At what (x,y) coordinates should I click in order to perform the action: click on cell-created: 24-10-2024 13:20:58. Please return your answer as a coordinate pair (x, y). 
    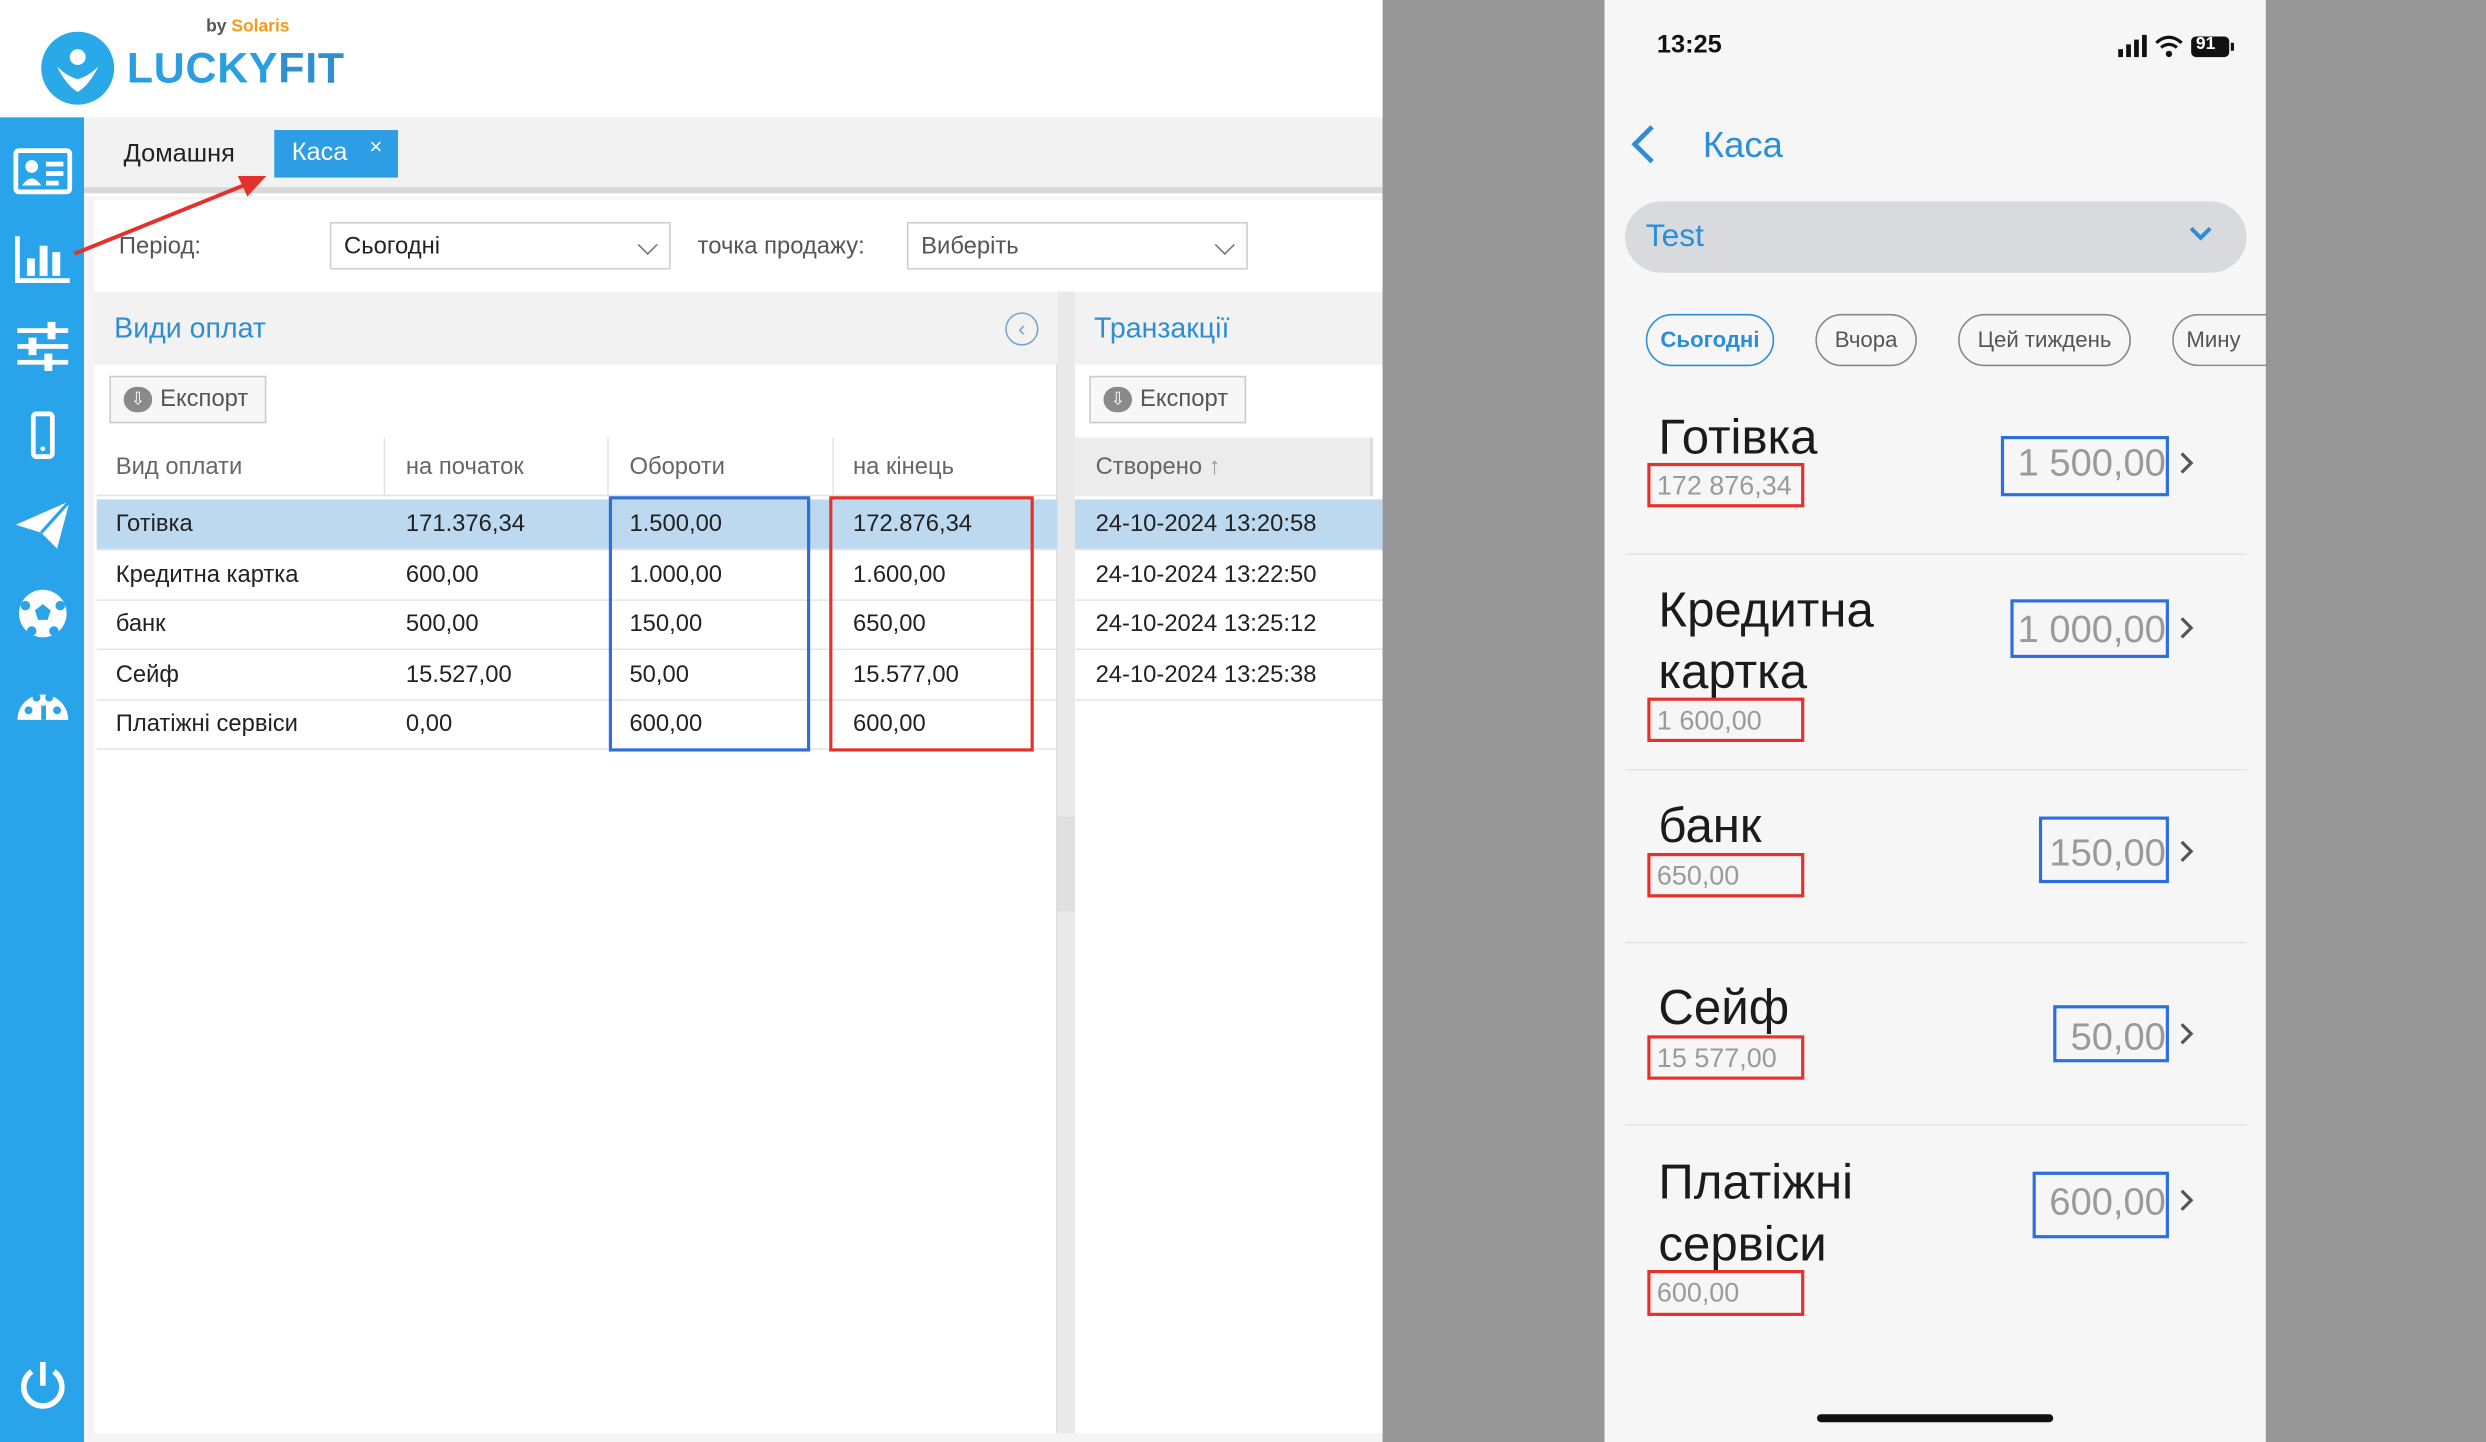
    Looking at the image, I should click on (1206, 524).